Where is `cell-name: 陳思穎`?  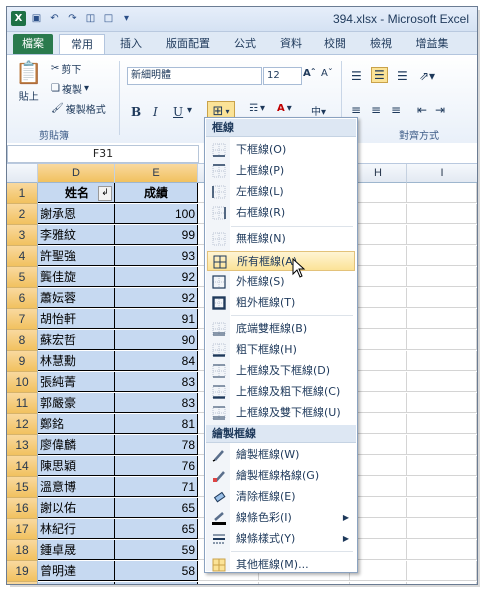 cell-name: 陳思穎 is located at coordinates (76, 466).